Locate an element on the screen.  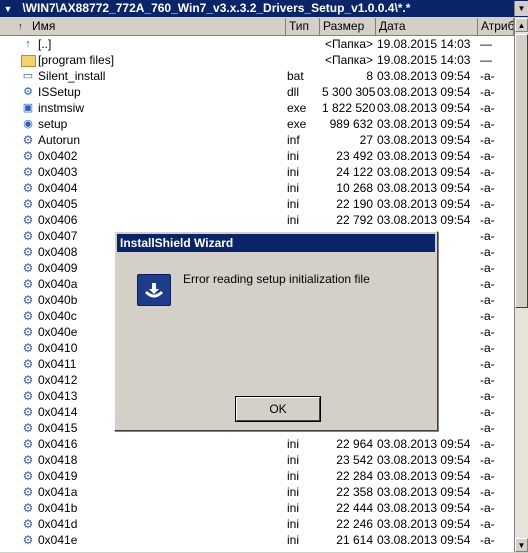
file-name: 0x0414 is located at coordinates (58, 412).